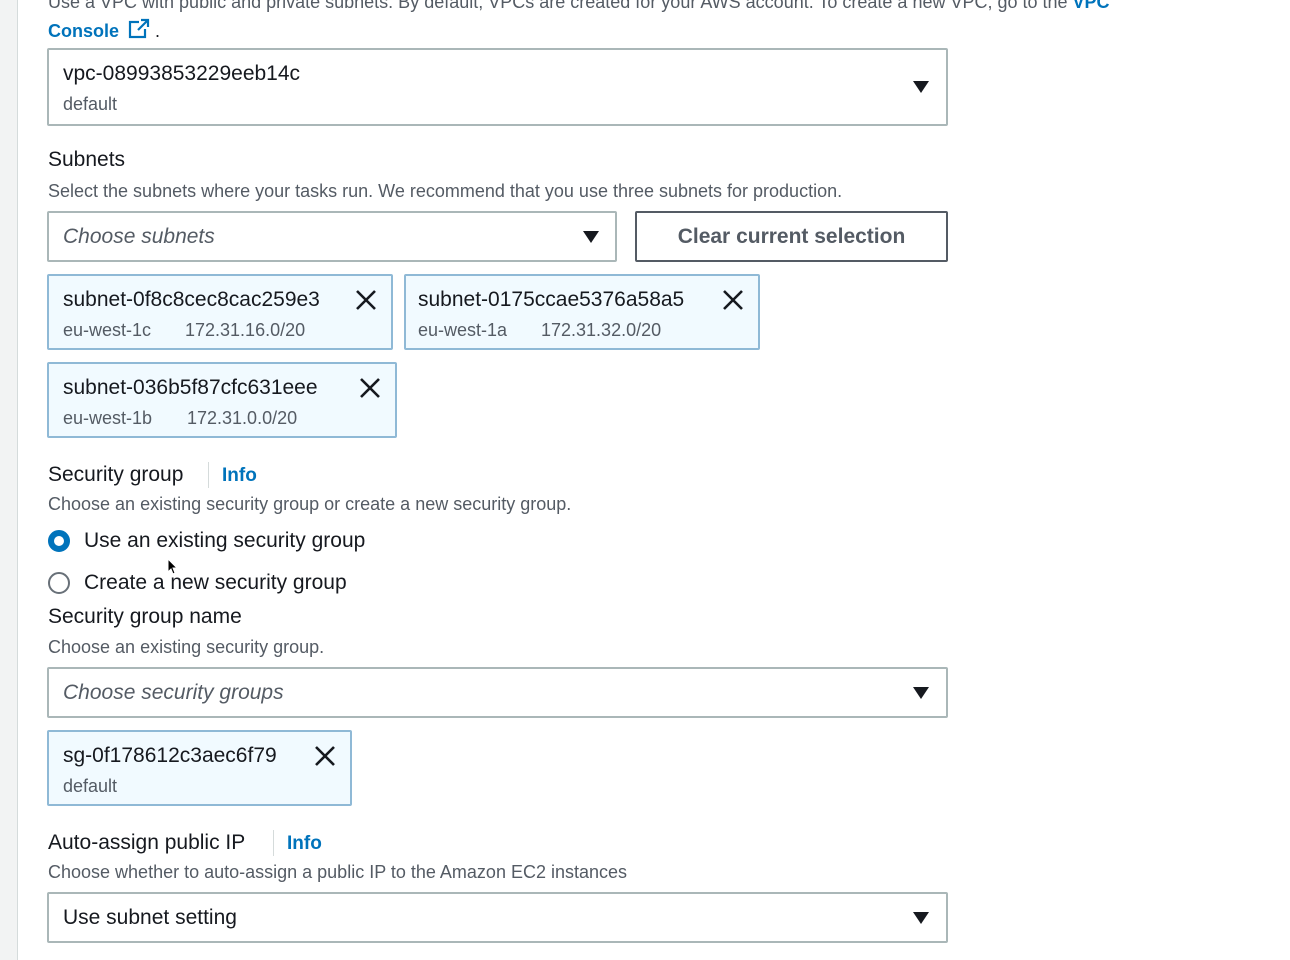  What do you see at coordinates (90, 786) in the screenshot?
I see `security-group-token-sub: default` at bounding box center [90, 786].